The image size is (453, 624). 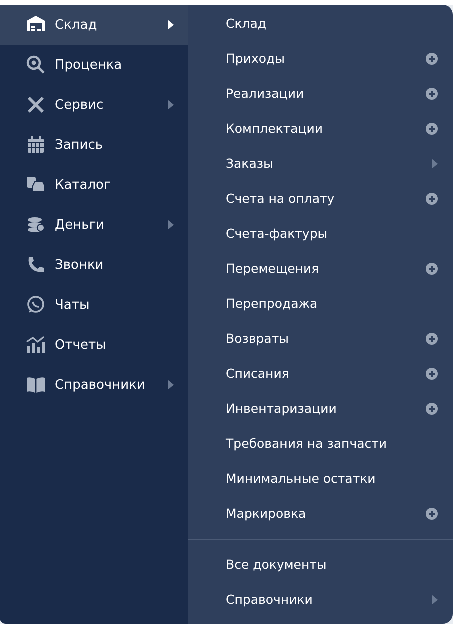 What do you see at coordinates (94, 25) in the screenshot?
I see `sidebar-item: Склад` at bounding box center [94, 25].